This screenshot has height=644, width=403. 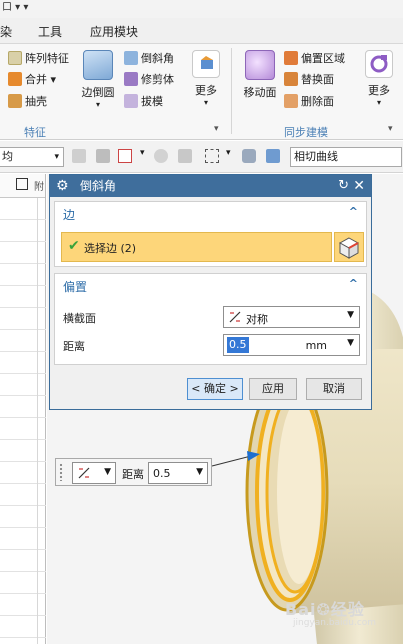 I want to click on delete-face-icon, so click(x=291, y=101).